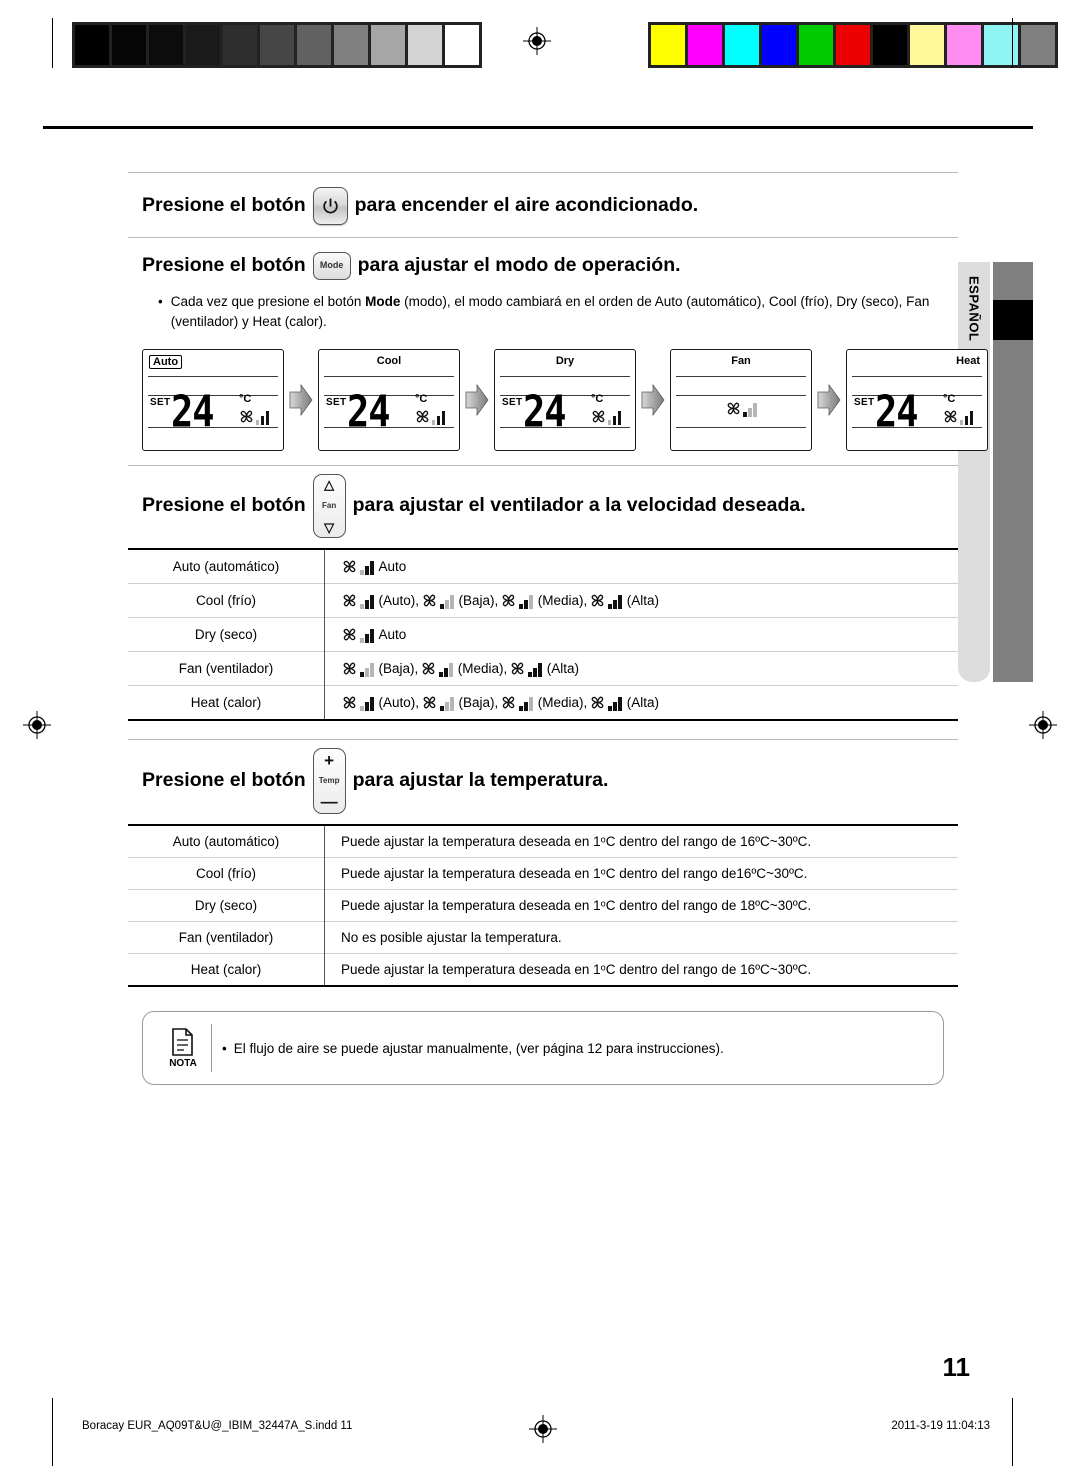 This screenshot has height=1476, width=1080. What do you see at coordinates (519, 265) in the screenshot?
I see `mode-heading-suffix: para ajustar el modo de operación.` at bounding box center [519, 265].